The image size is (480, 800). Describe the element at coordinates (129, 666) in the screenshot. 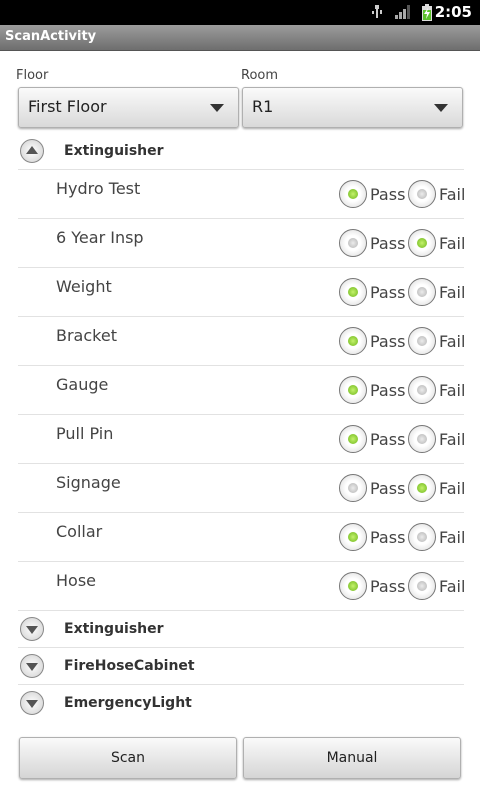

I see `group-name: FireHoseCabinet` at that location.